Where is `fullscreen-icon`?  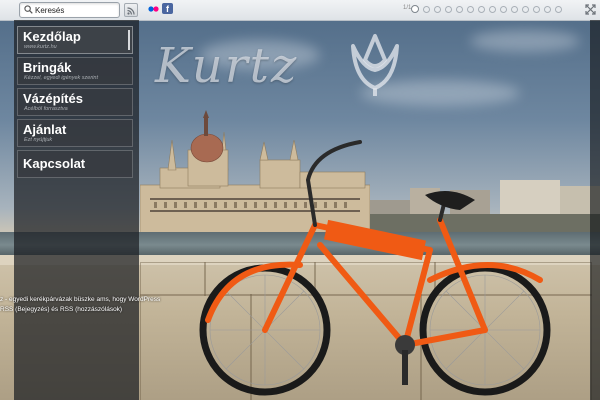
fullscreen-icon is located at coordinates (590, 9).